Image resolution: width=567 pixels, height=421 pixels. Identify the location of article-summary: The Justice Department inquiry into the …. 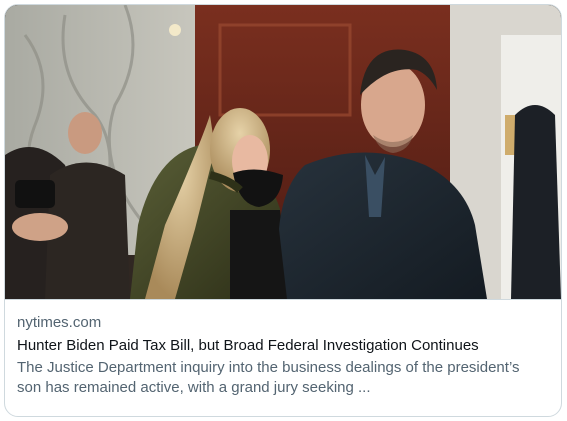
(268, 377).